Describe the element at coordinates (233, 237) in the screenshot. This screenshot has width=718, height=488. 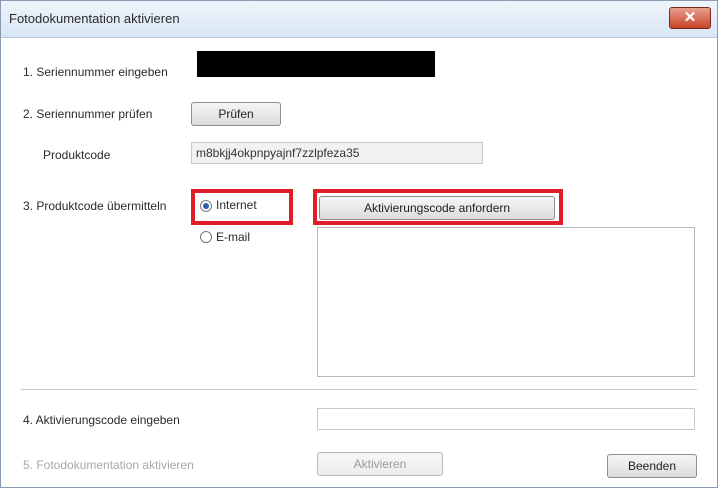
I see `radio-email-label: E-mail` at that location.